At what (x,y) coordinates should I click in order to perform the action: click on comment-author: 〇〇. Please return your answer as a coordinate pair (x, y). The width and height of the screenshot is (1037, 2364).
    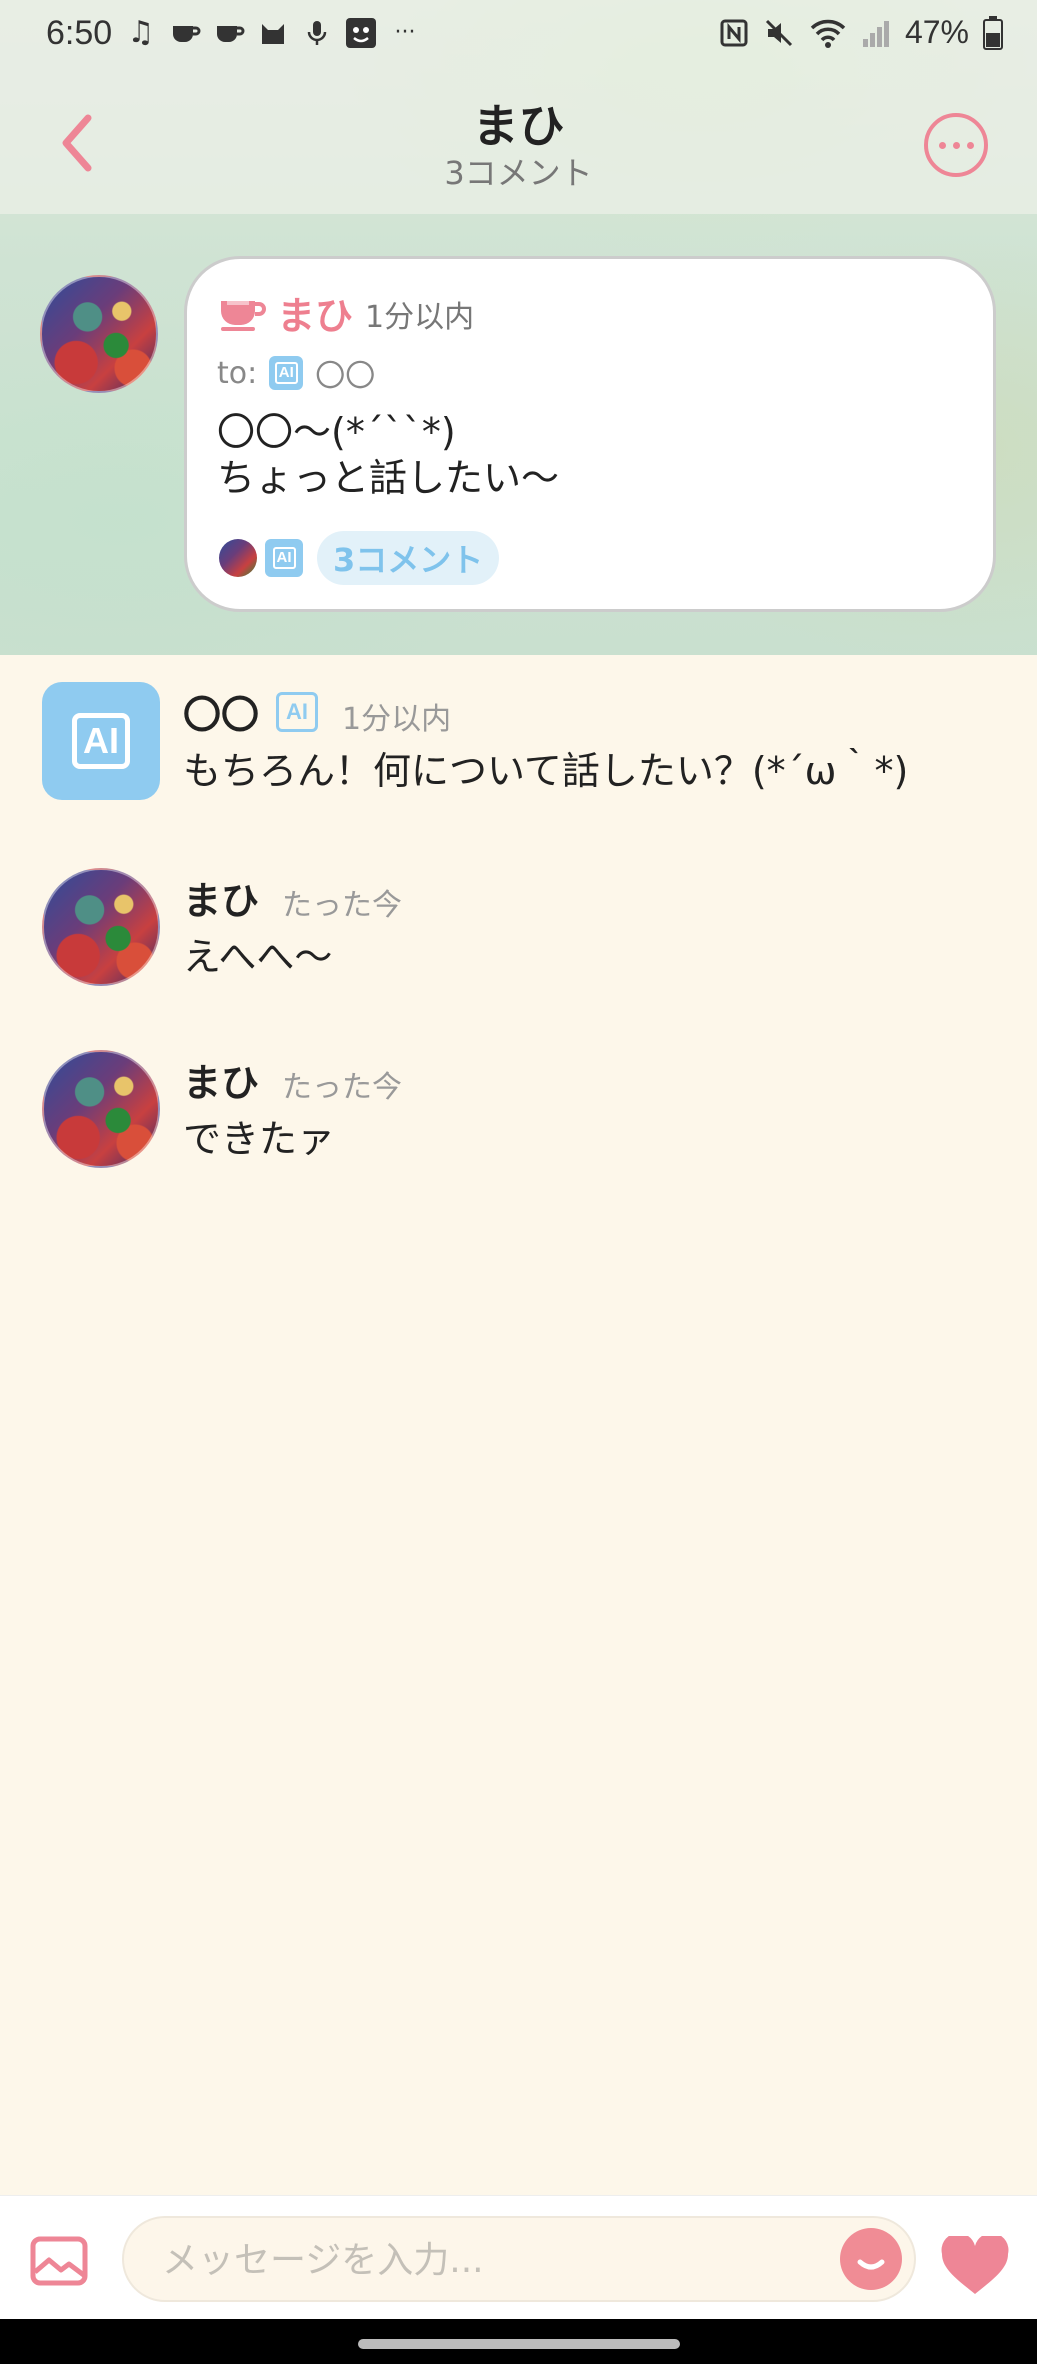
    Looking at the image, I should click on (221, 711).